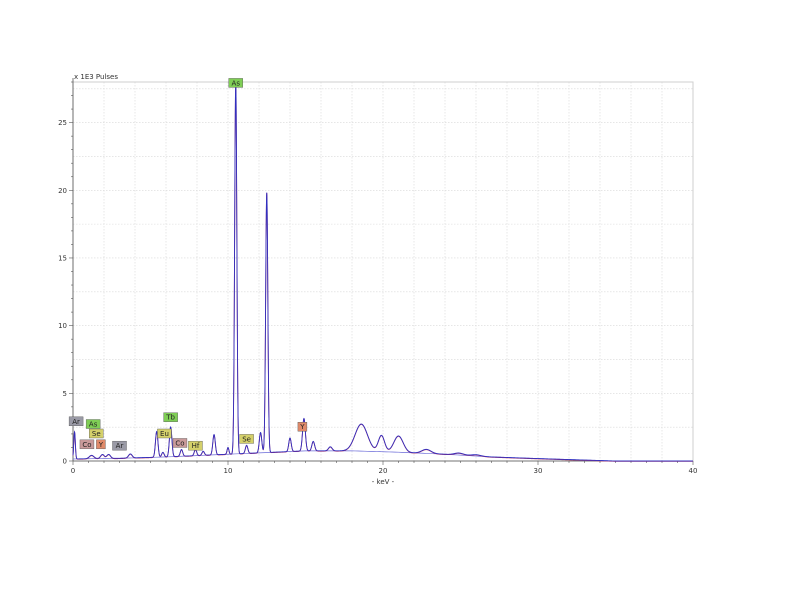  What do you see at coordinates (383, 471) in the screenshot?
I see `x-tick-label: 20` at bounding box center [383, 471].